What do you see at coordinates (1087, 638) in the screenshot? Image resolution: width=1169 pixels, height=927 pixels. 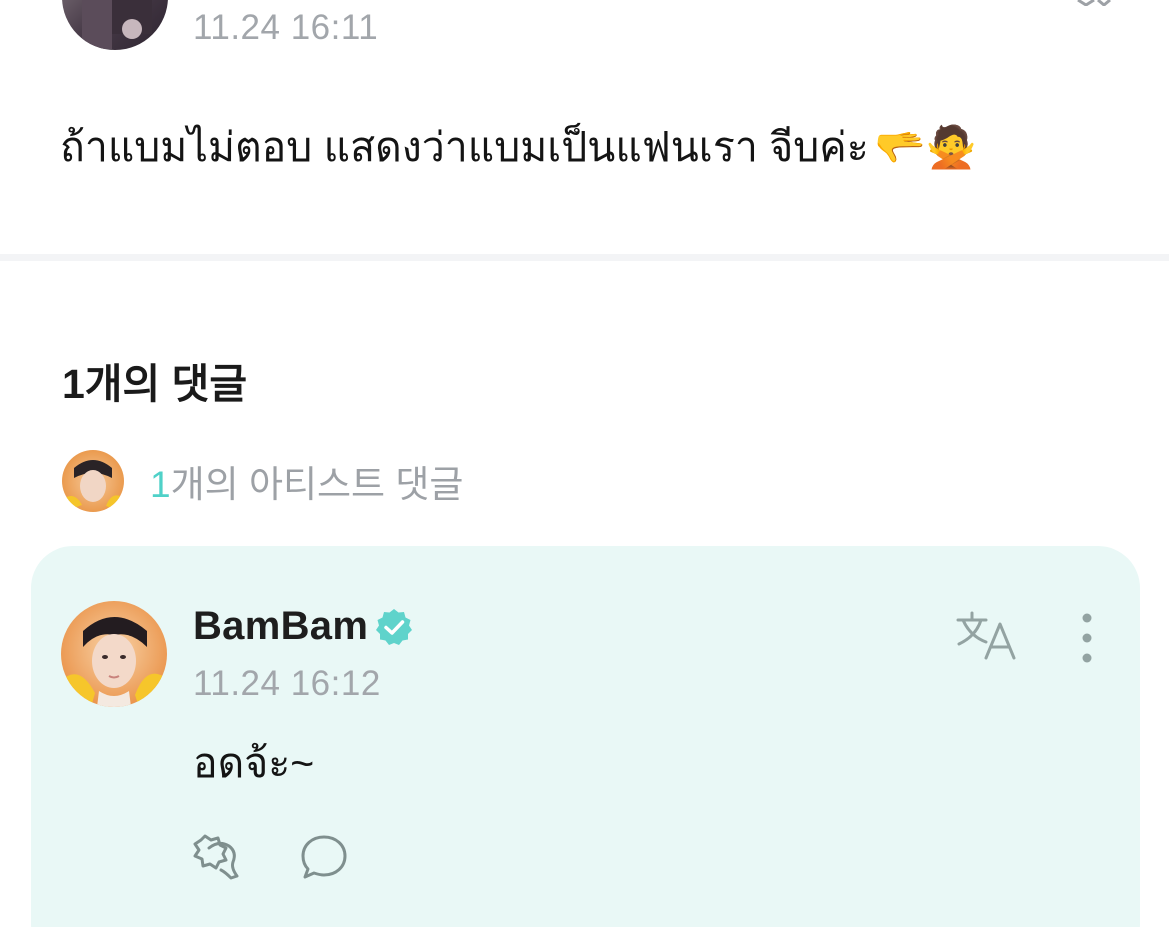 I see `more-vertical-icon` at bounding box center [1087, 638].